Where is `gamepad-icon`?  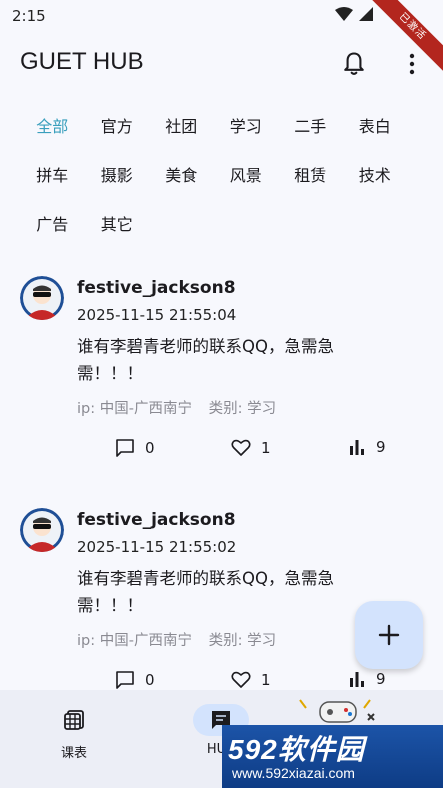 gamepad-icon is located at coordinates (338, 710).